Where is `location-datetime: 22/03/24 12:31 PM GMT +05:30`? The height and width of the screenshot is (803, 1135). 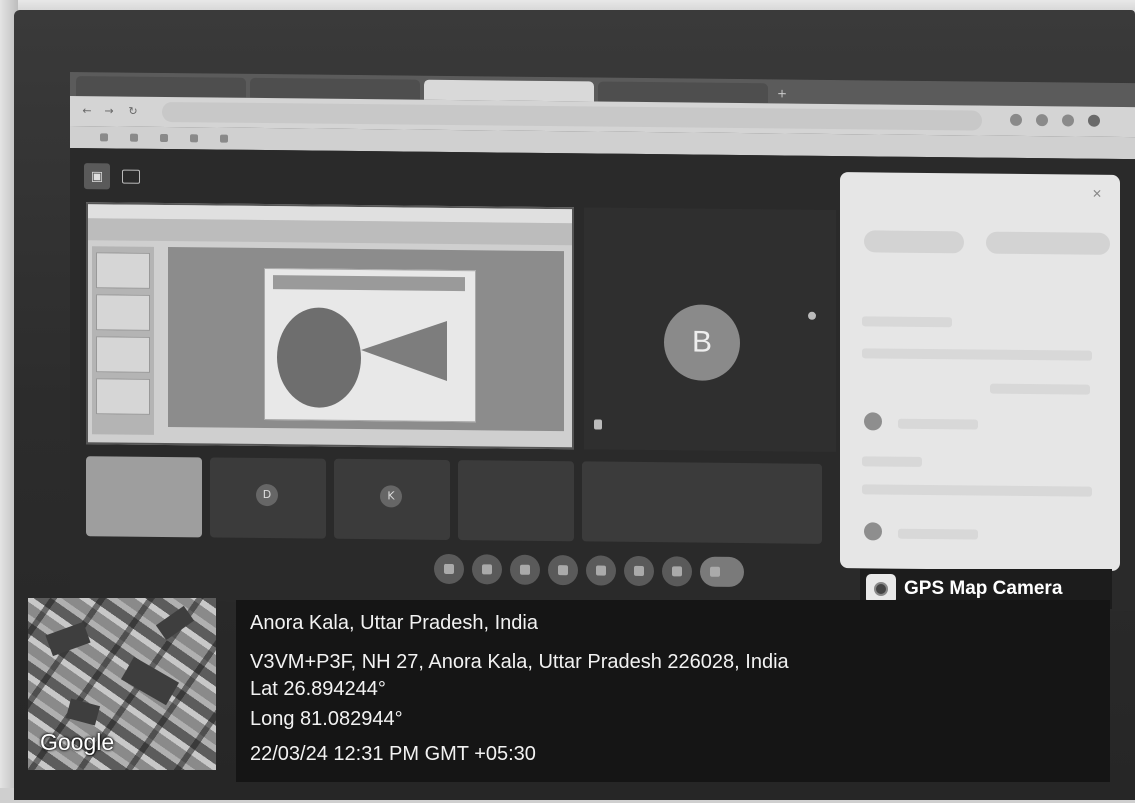
location-datetime: 22/03/24 12:31 PM GMT +05:30 is located at coordinates (393, 754).